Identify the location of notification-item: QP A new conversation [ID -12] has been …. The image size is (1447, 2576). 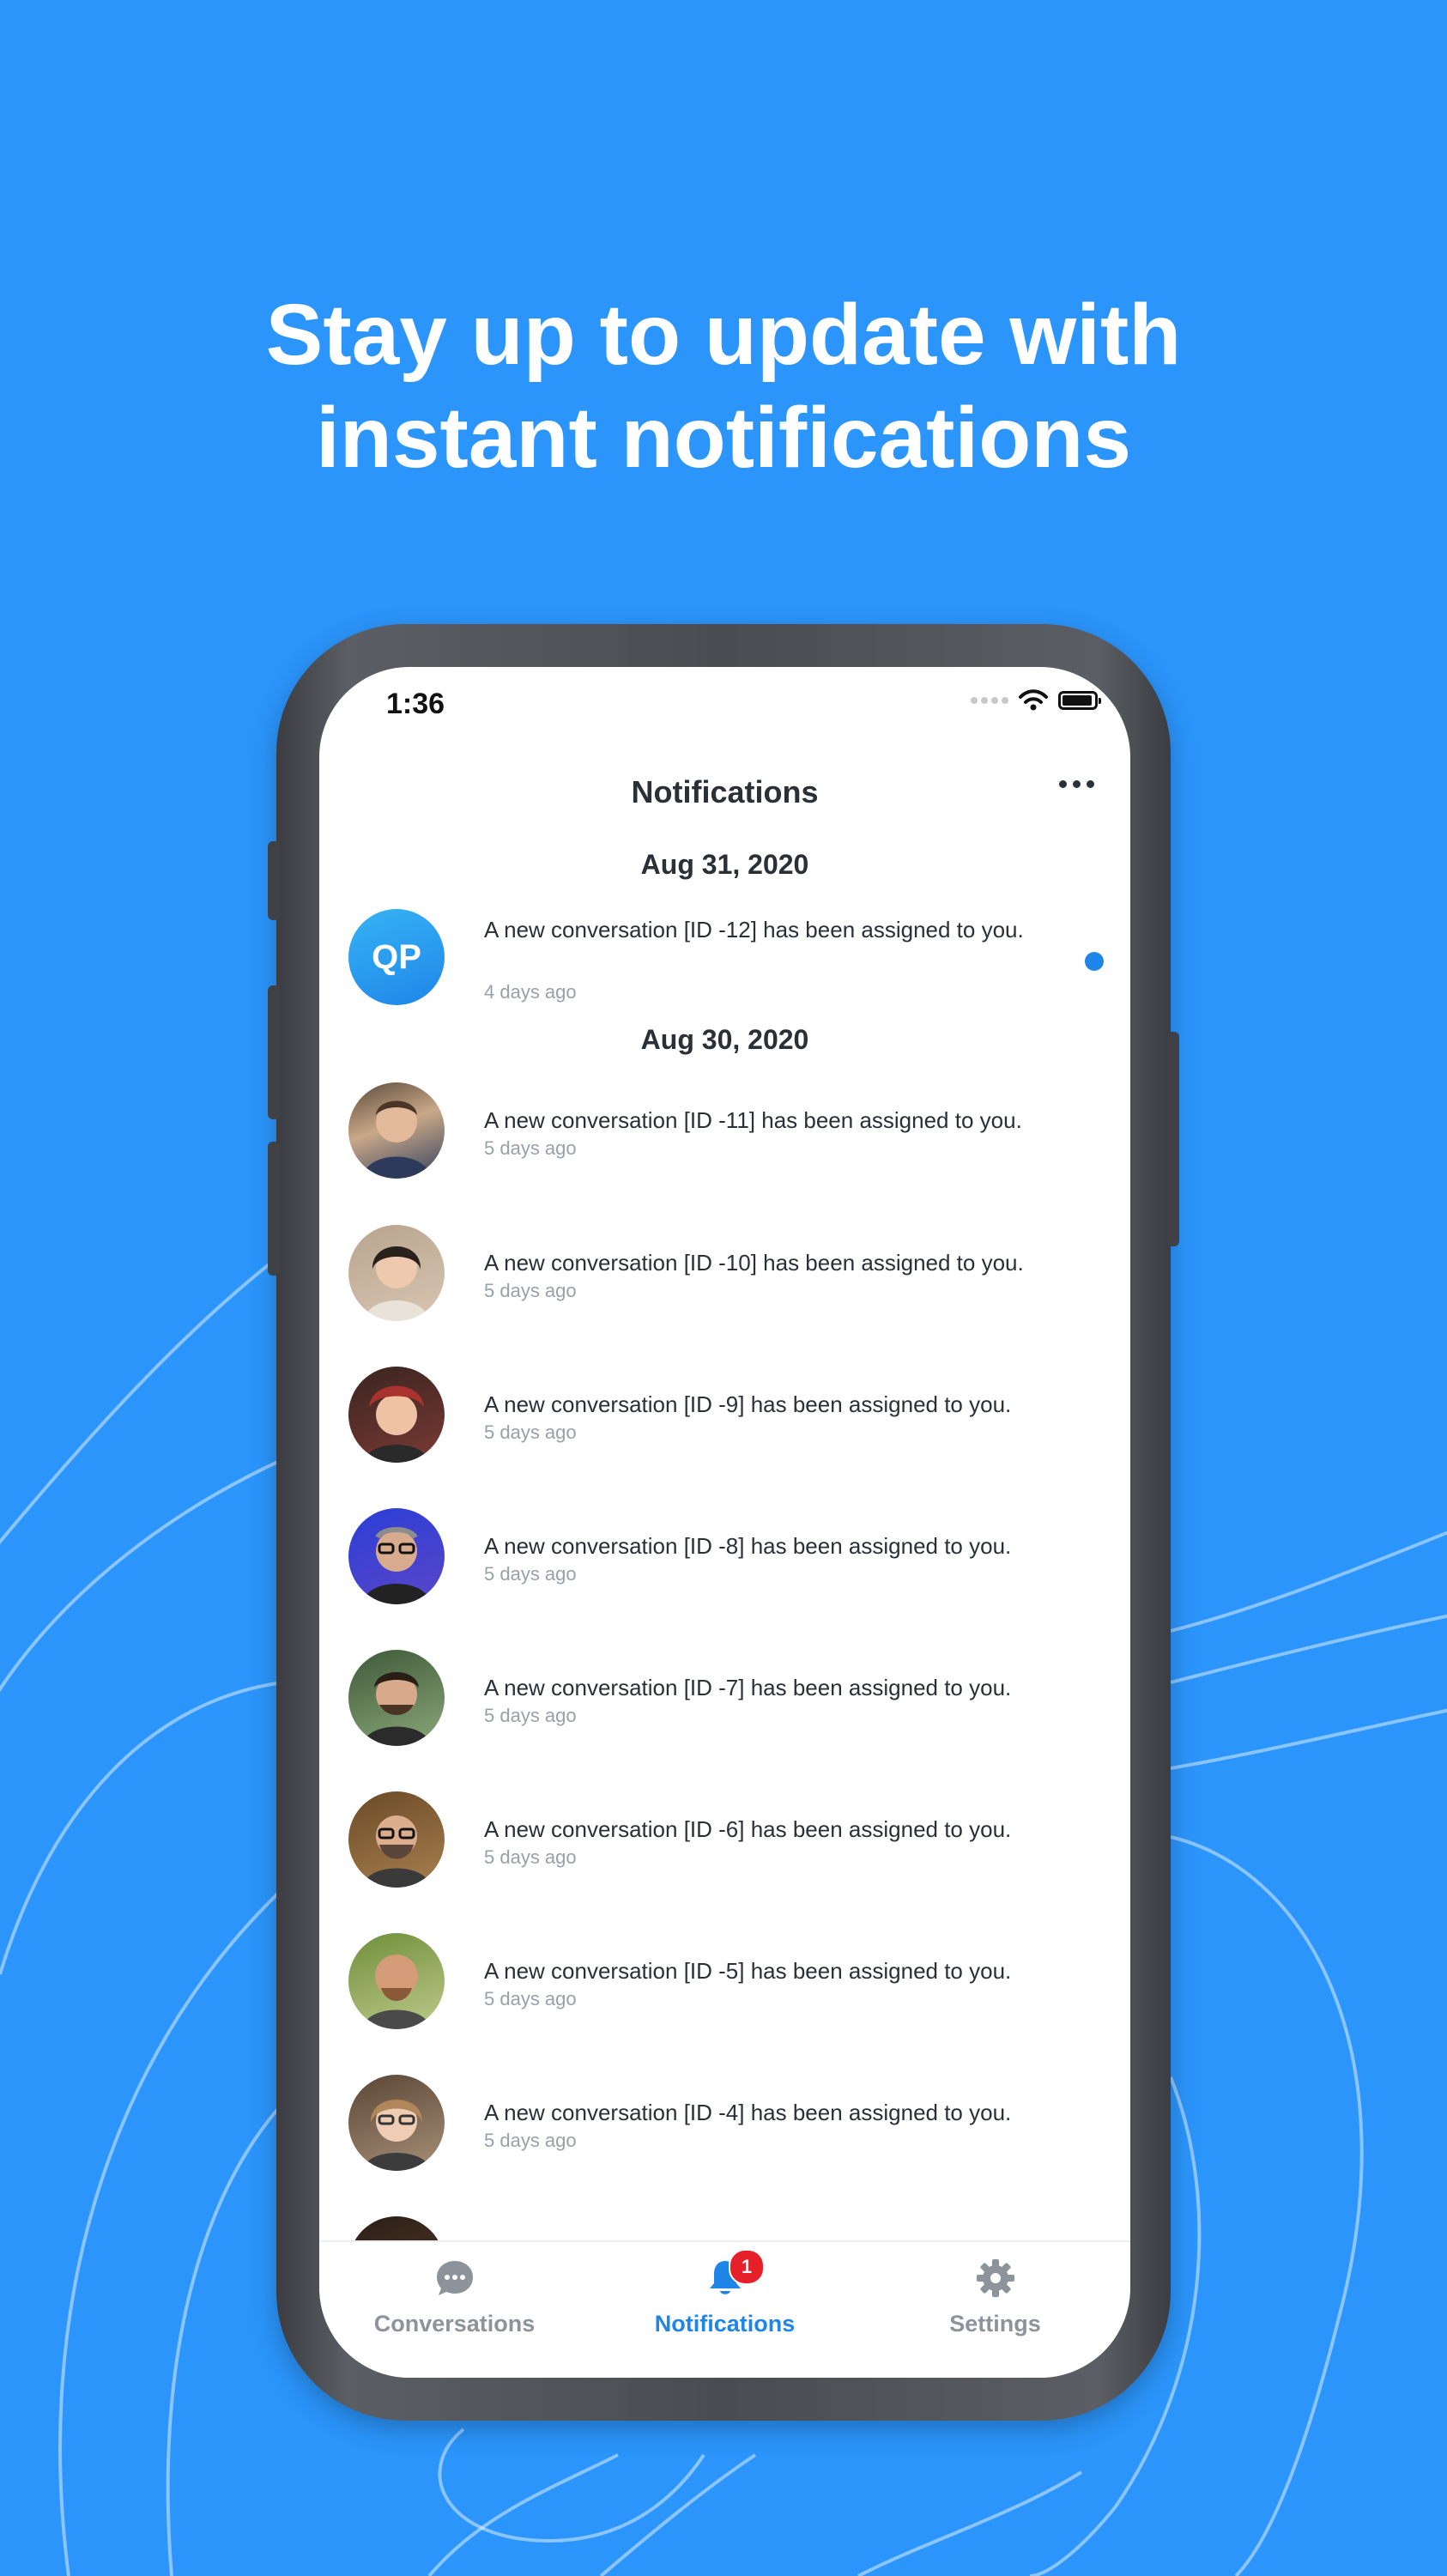
(726, 963).